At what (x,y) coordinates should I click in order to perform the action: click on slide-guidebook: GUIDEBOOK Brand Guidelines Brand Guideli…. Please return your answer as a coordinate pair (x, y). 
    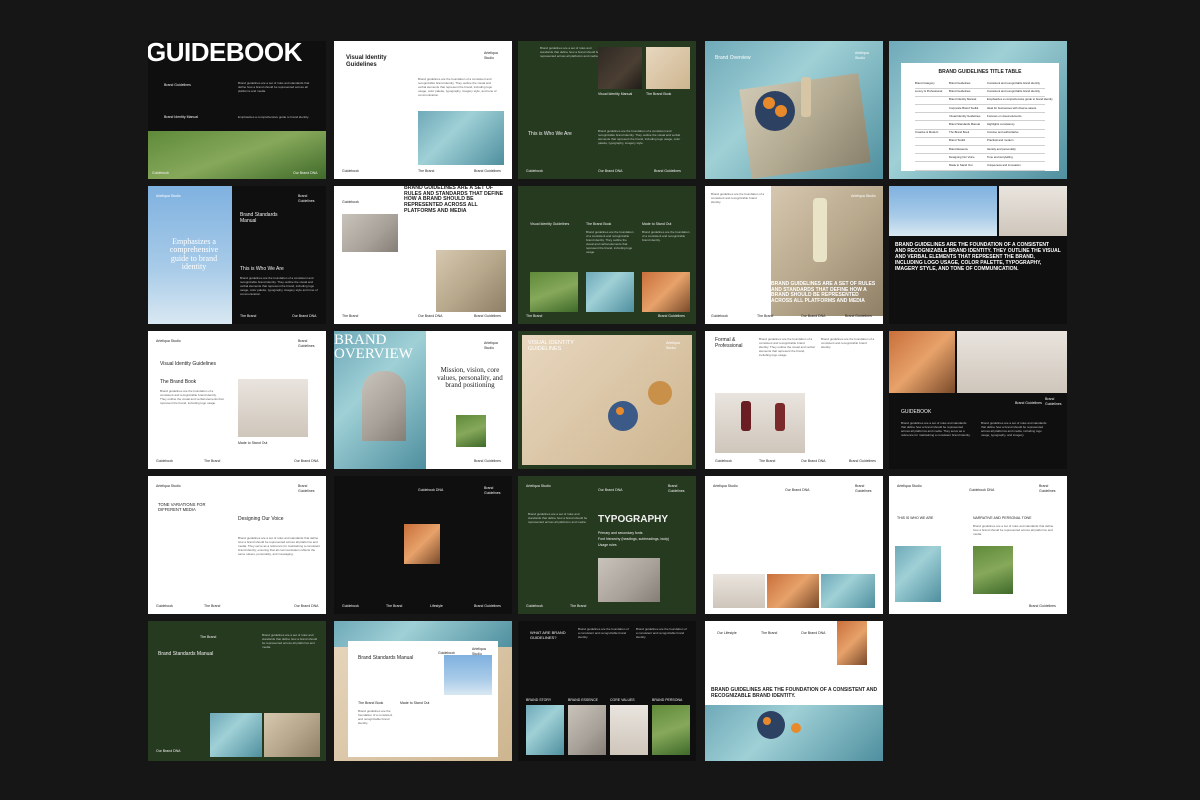
    Looking at the image, I should click on (978, 400).